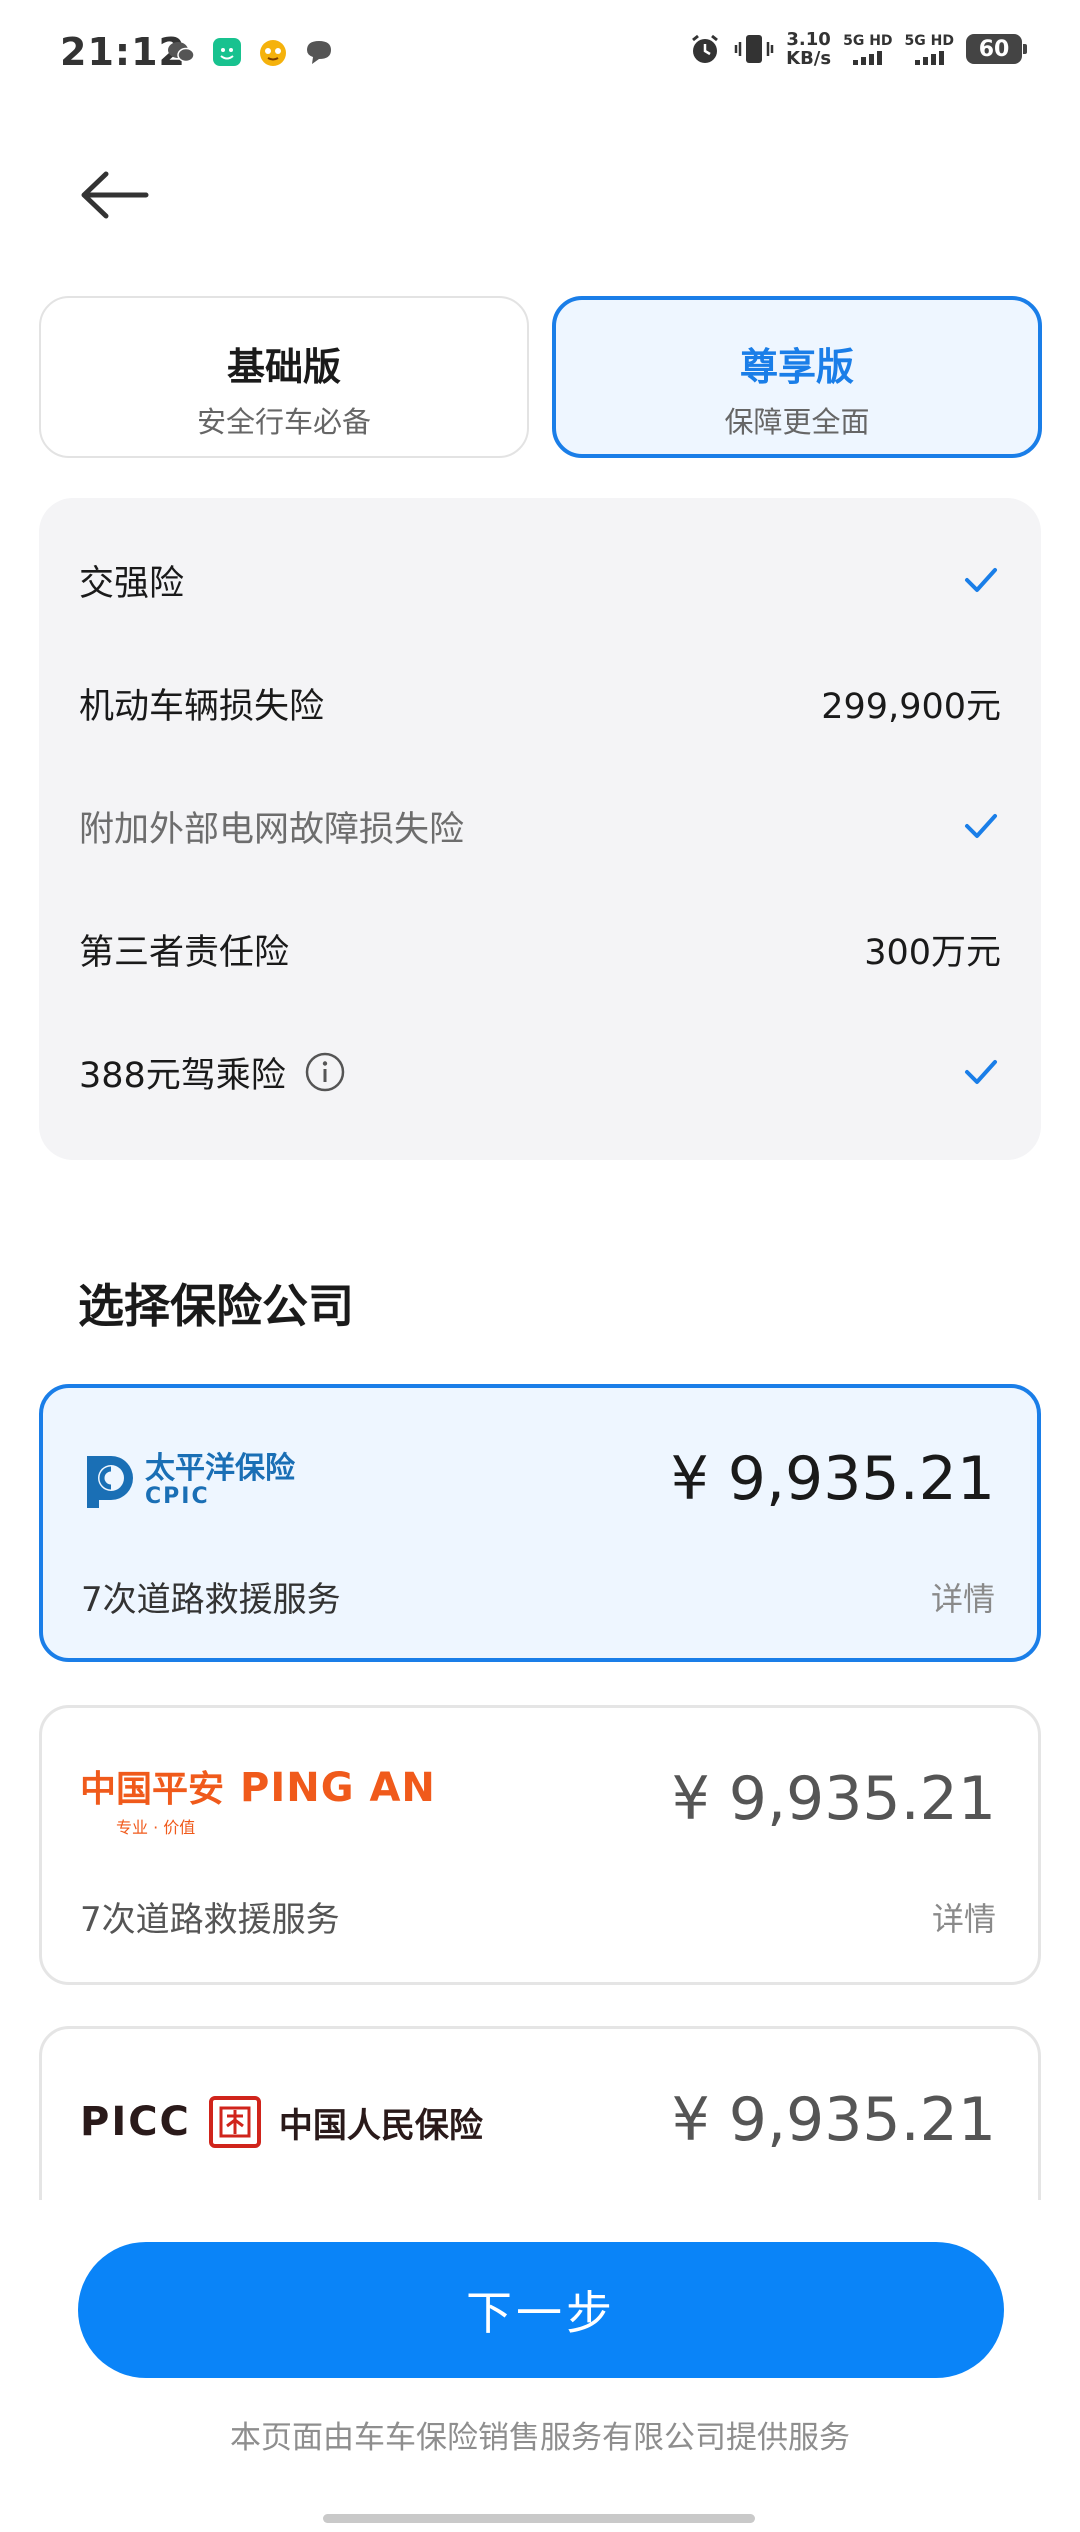 The height and width of the screenshot is (2532, 1080). I want to click on coverage-name: 388元驾乘险, so click(182, 1075).